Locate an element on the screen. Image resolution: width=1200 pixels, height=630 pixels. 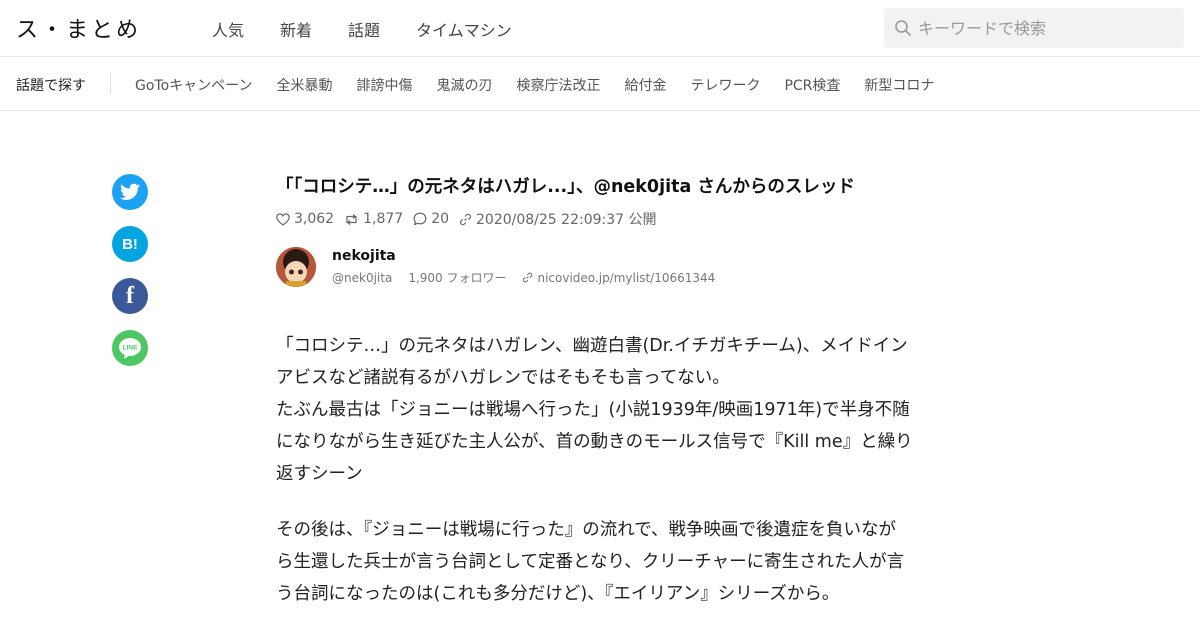
hatena-bookmark-button: B! is located at coordinates (130, 244).